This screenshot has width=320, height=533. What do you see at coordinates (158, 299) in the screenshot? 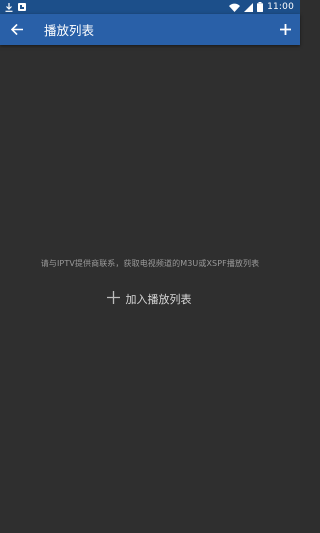
I see `add-playlist-label: 加入播放列表` at bounding box center [158, 299].